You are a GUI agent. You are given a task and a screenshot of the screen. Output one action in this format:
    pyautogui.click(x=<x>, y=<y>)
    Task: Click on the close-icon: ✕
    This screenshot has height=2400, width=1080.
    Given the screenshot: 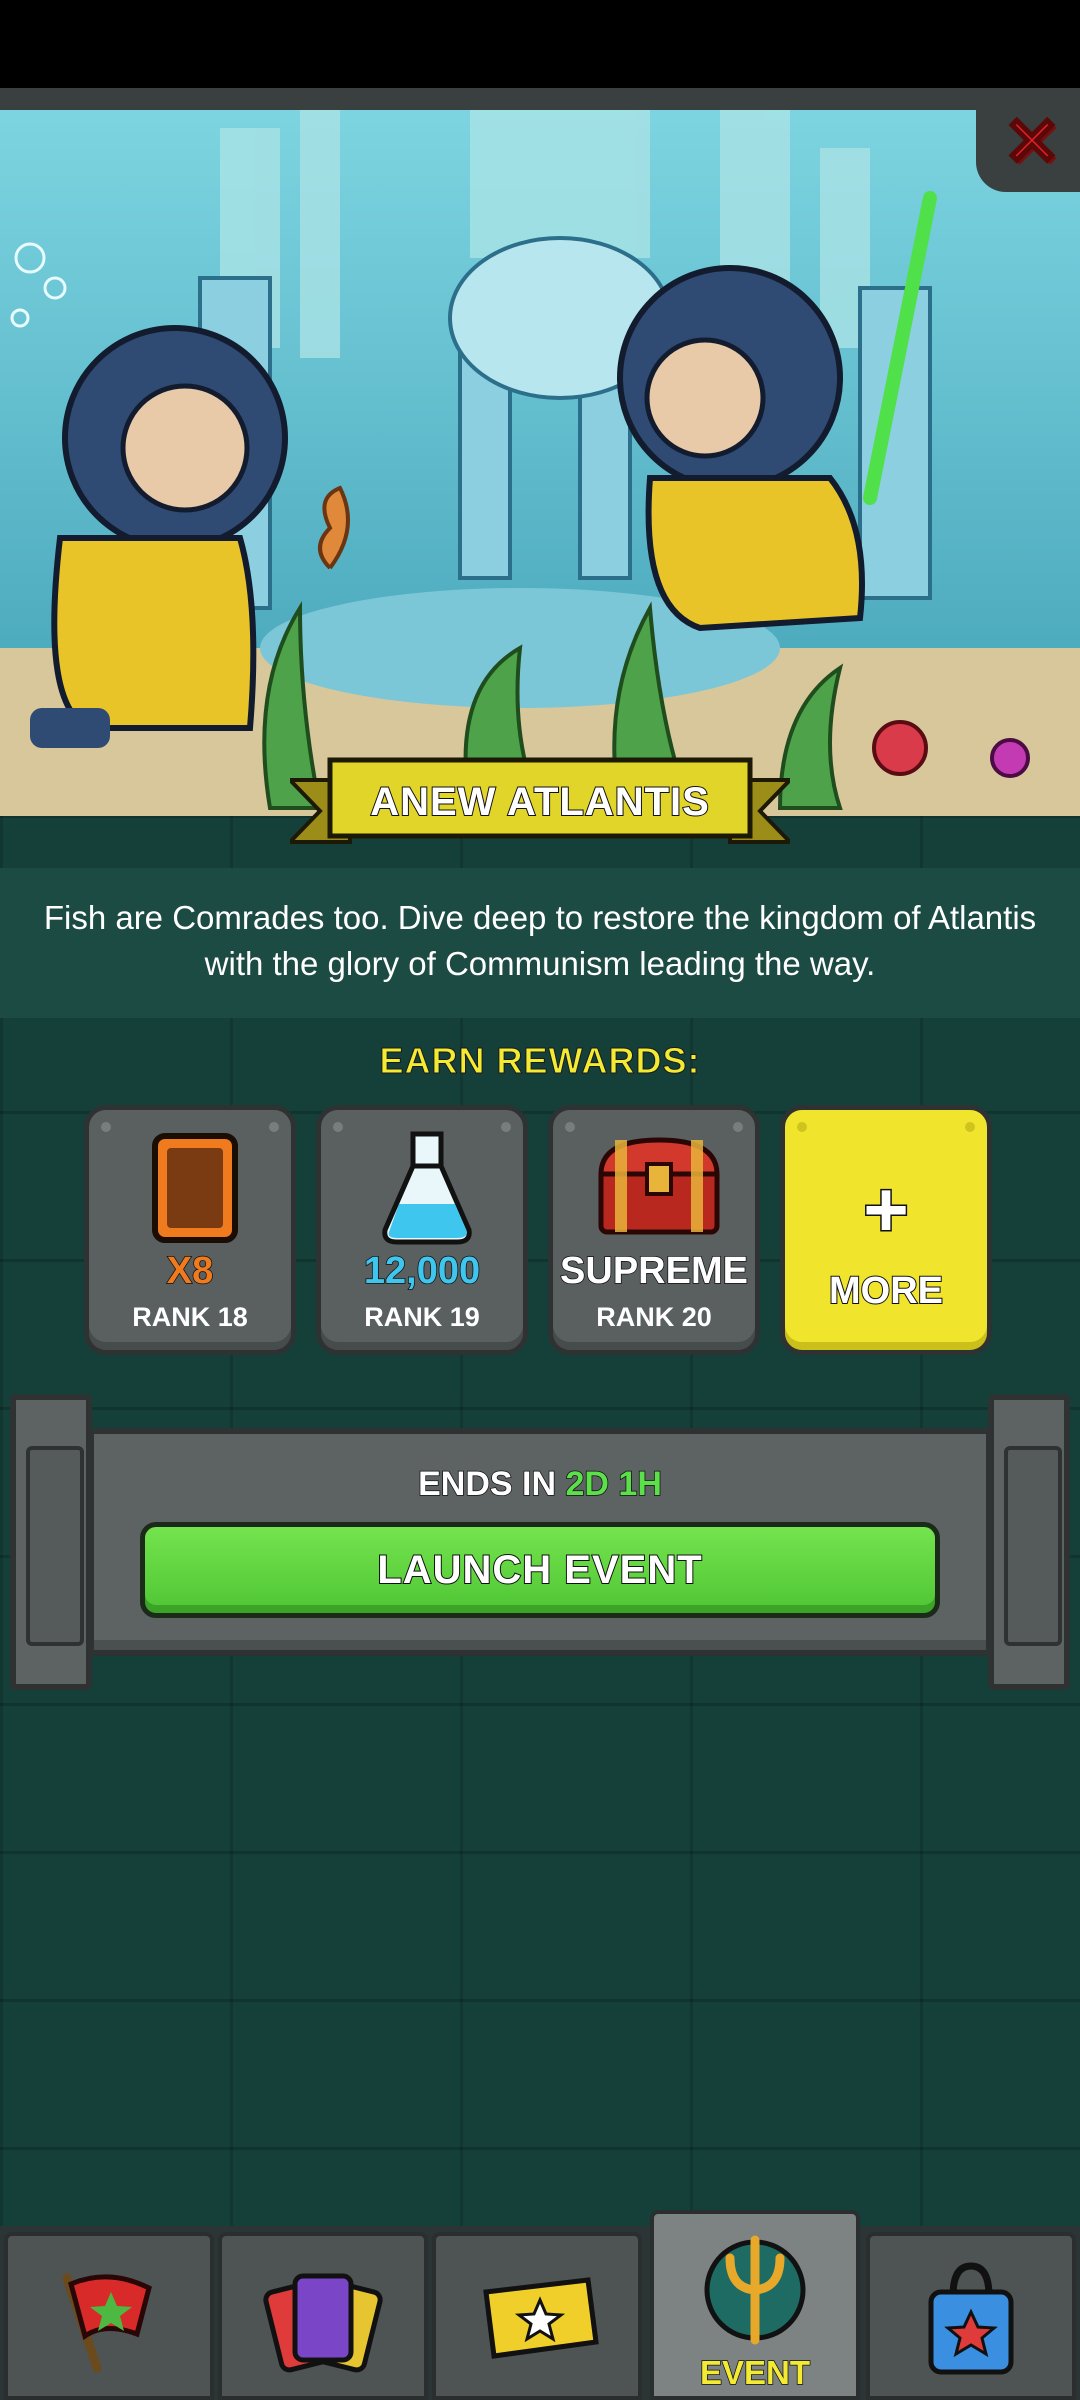 What is the action you would take?
    pyautogui.click(x=1032, y=142)
    